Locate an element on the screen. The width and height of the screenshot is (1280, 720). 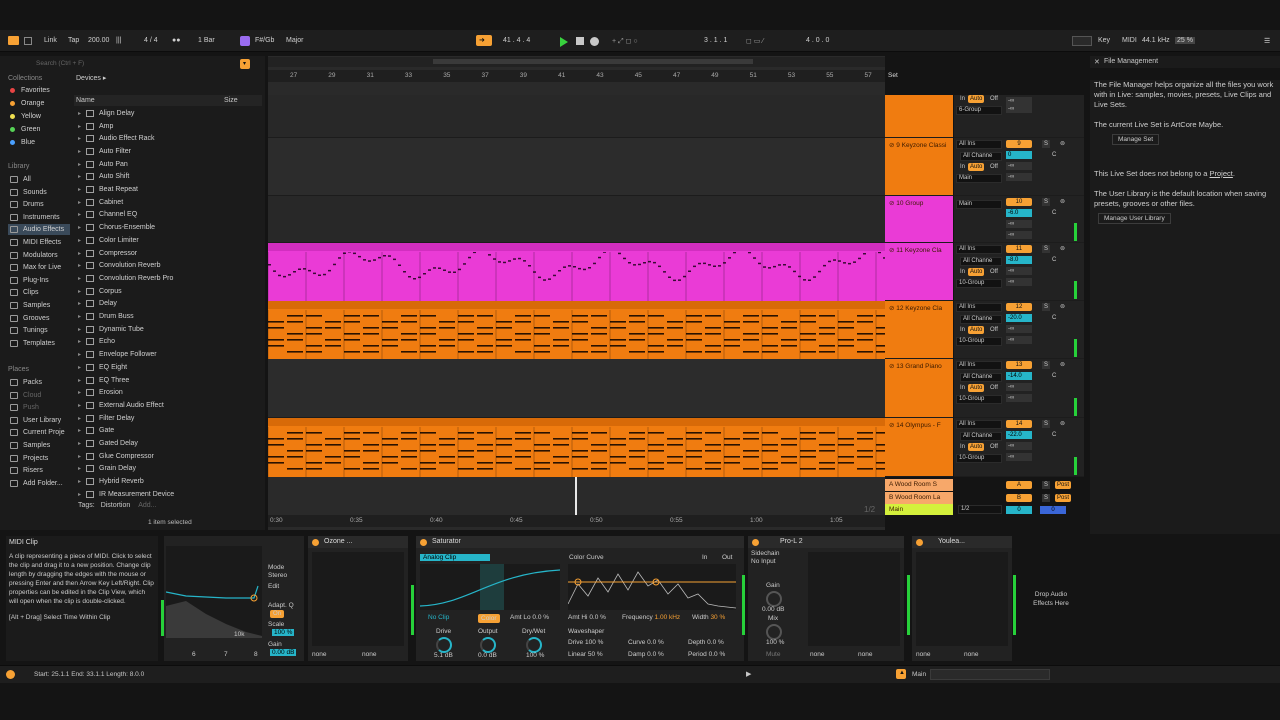
youlean-macro-1: none is located at coordinates (923, 654).